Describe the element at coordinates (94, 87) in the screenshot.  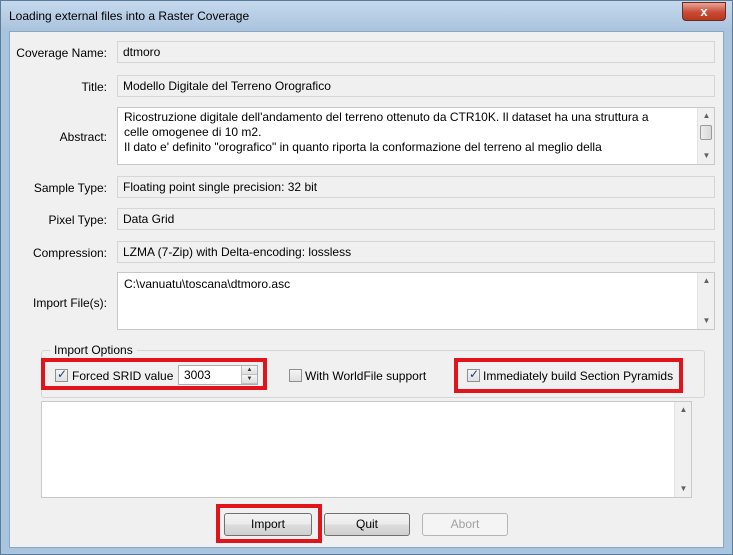
I see `title-label: Title:` at that location.